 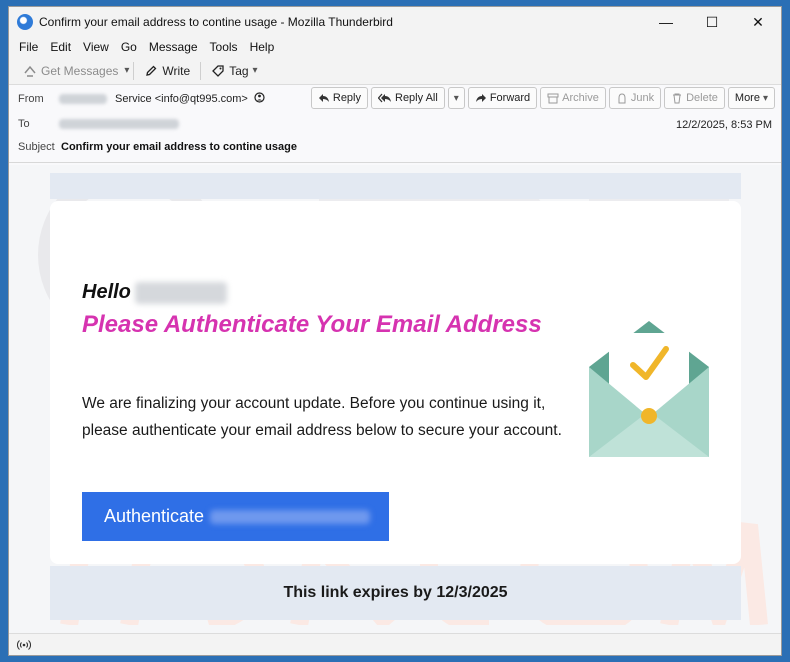 I want to click on wifi-icon, so click(x=24, y=644).